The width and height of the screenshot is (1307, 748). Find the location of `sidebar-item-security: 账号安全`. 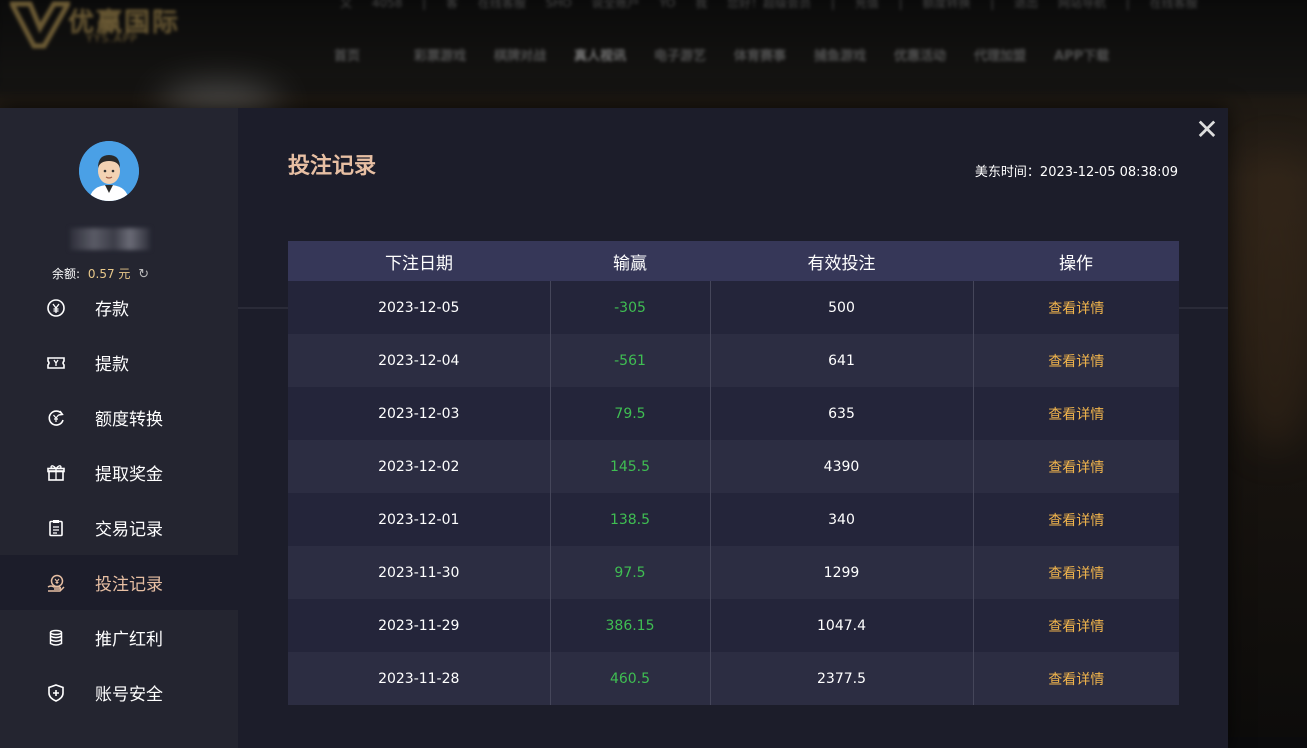

sidebar-item-security: 账号安全 is located at coordinates (119, 692).